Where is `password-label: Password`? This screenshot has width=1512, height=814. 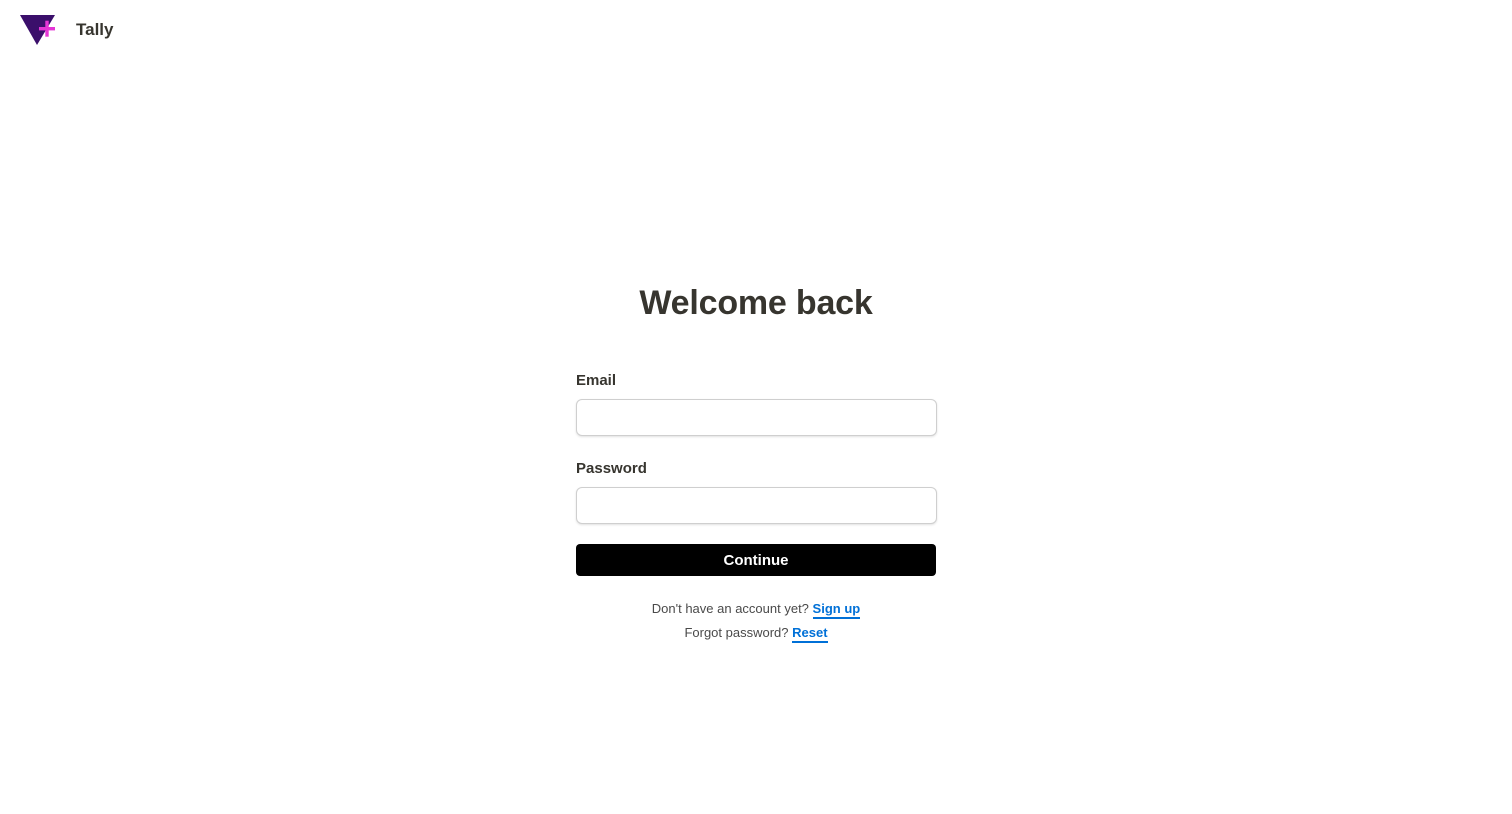 password-label: Password is located at coordinates (611, 468).